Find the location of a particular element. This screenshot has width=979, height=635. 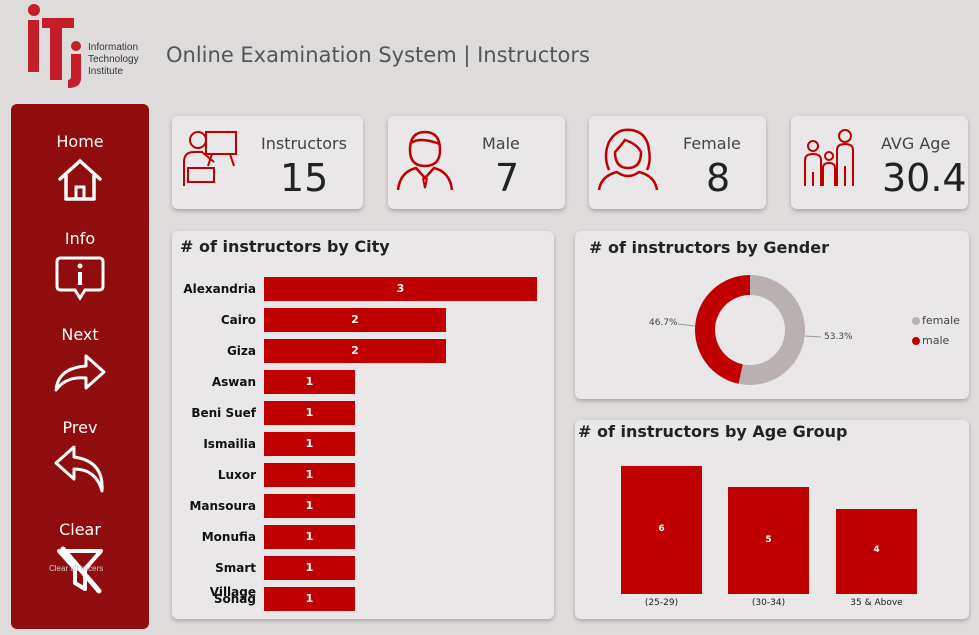

legend-female-label: female is located at coordinates (941, 320).